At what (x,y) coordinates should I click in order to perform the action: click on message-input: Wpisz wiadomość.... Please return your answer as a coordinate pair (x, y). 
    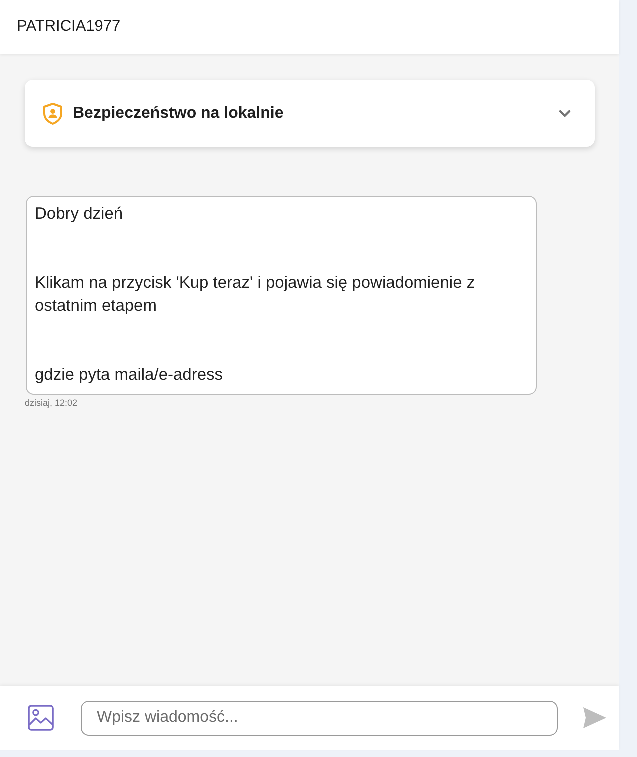
    Looking at the image, I should click on (319, 718).